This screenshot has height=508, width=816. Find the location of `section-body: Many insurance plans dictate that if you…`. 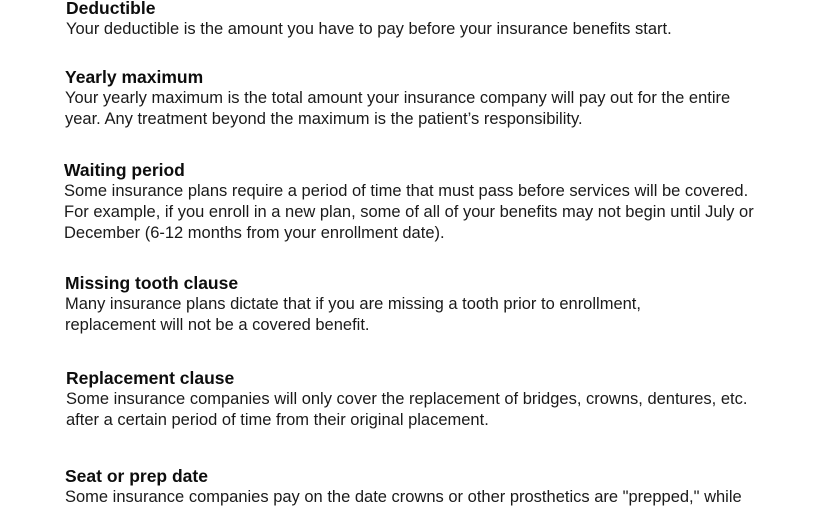

section-body: Many insurance plans dictate that if you… is located at coordinates (415, 315).